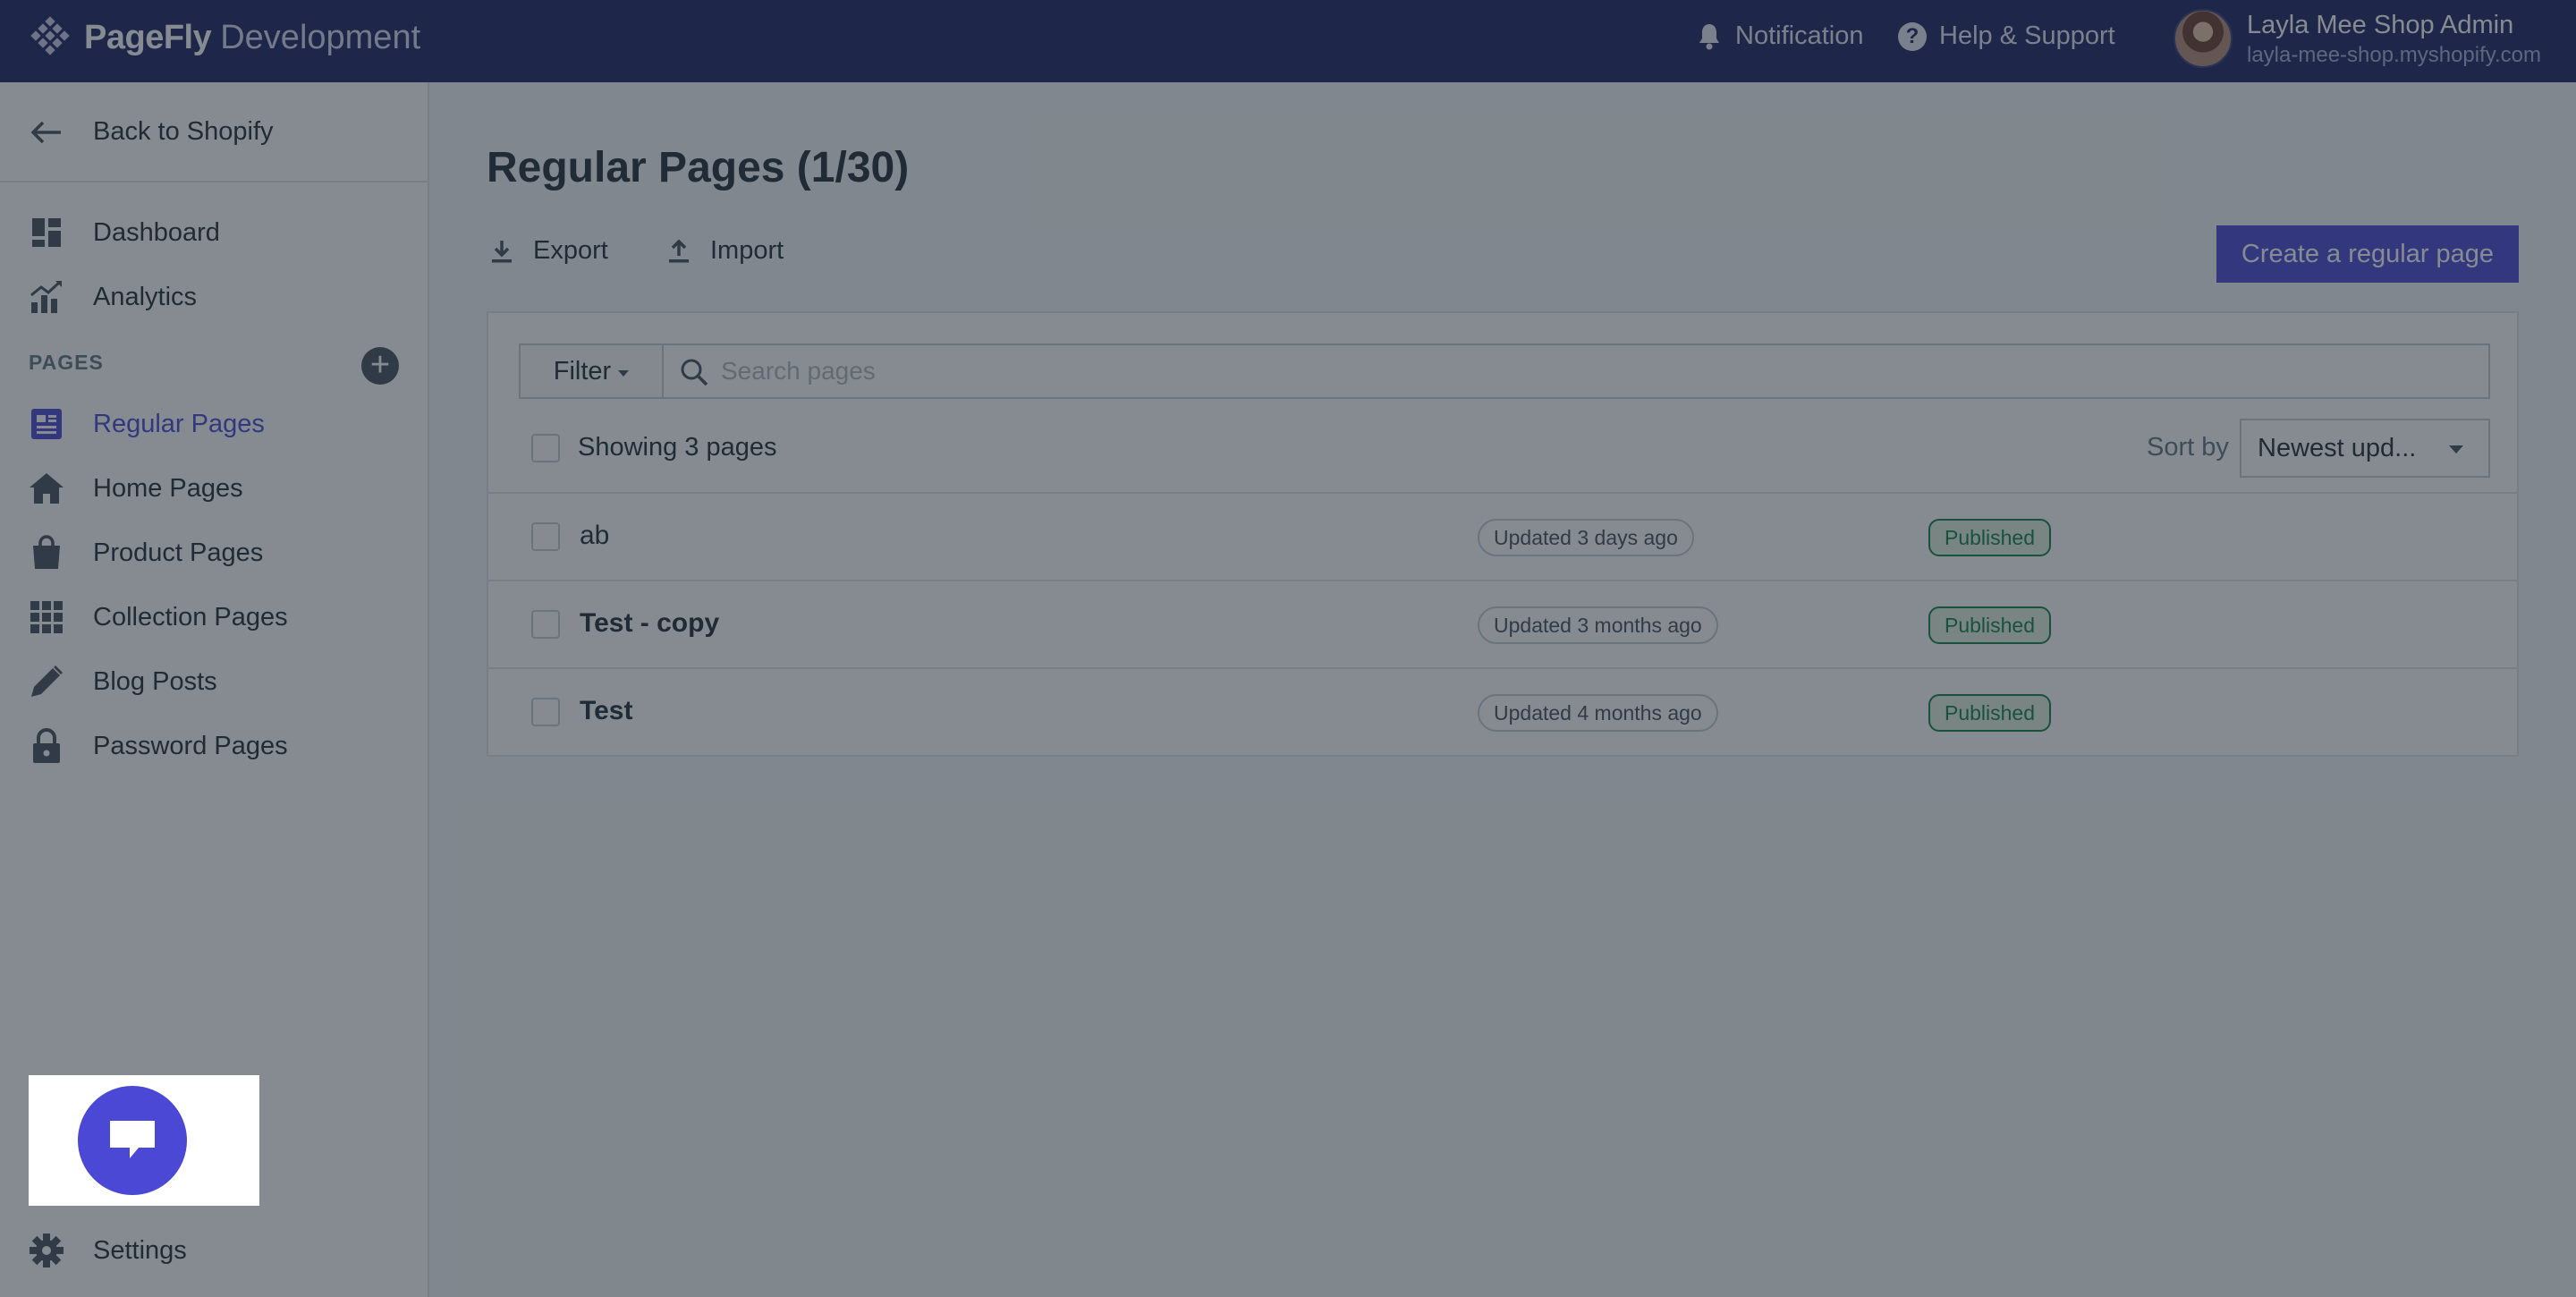  I want to click on pagefly-logo-icon, so click(50, 35).